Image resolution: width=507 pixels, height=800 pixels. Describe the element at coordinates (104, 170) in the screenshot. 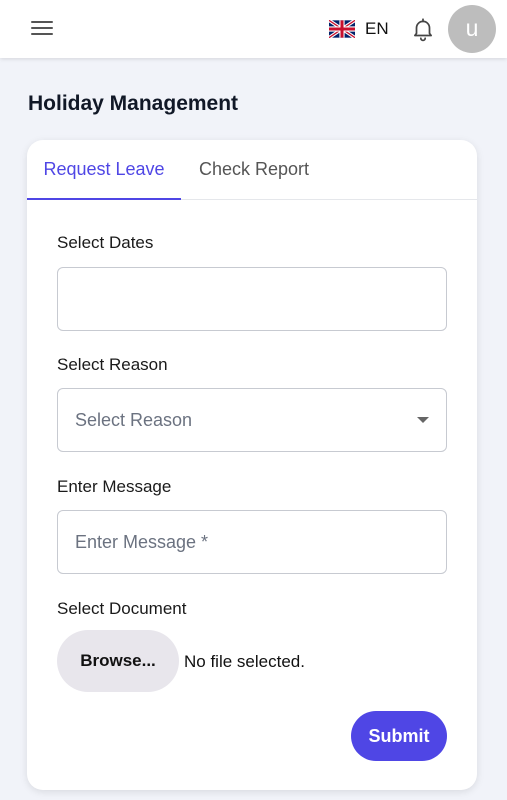

I see `tab-request-leave: Request Leave` at that location.